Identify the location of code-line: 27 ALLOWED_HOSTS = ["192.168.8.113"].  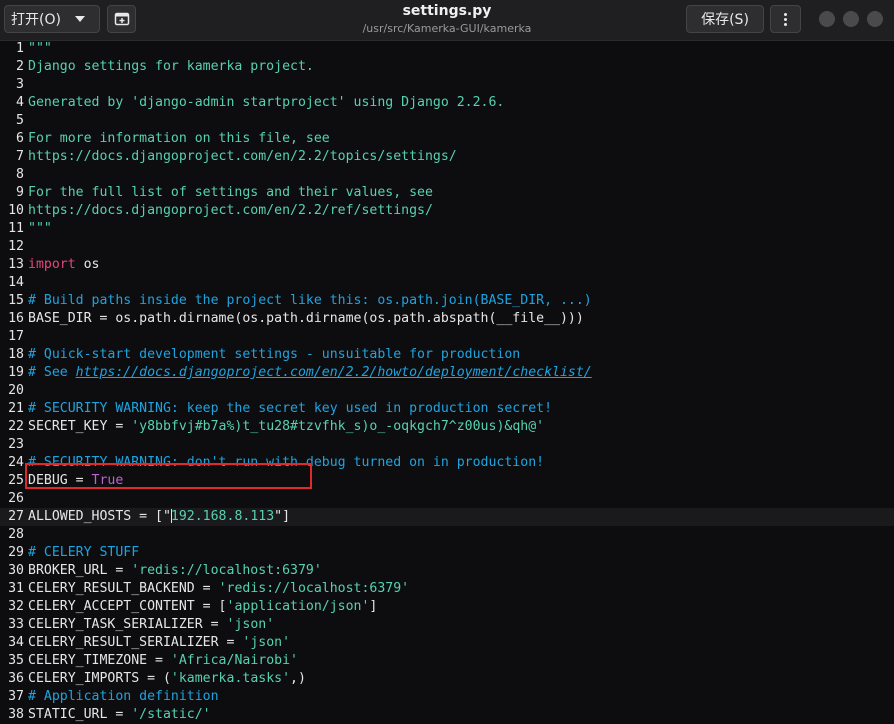
(447, 517).